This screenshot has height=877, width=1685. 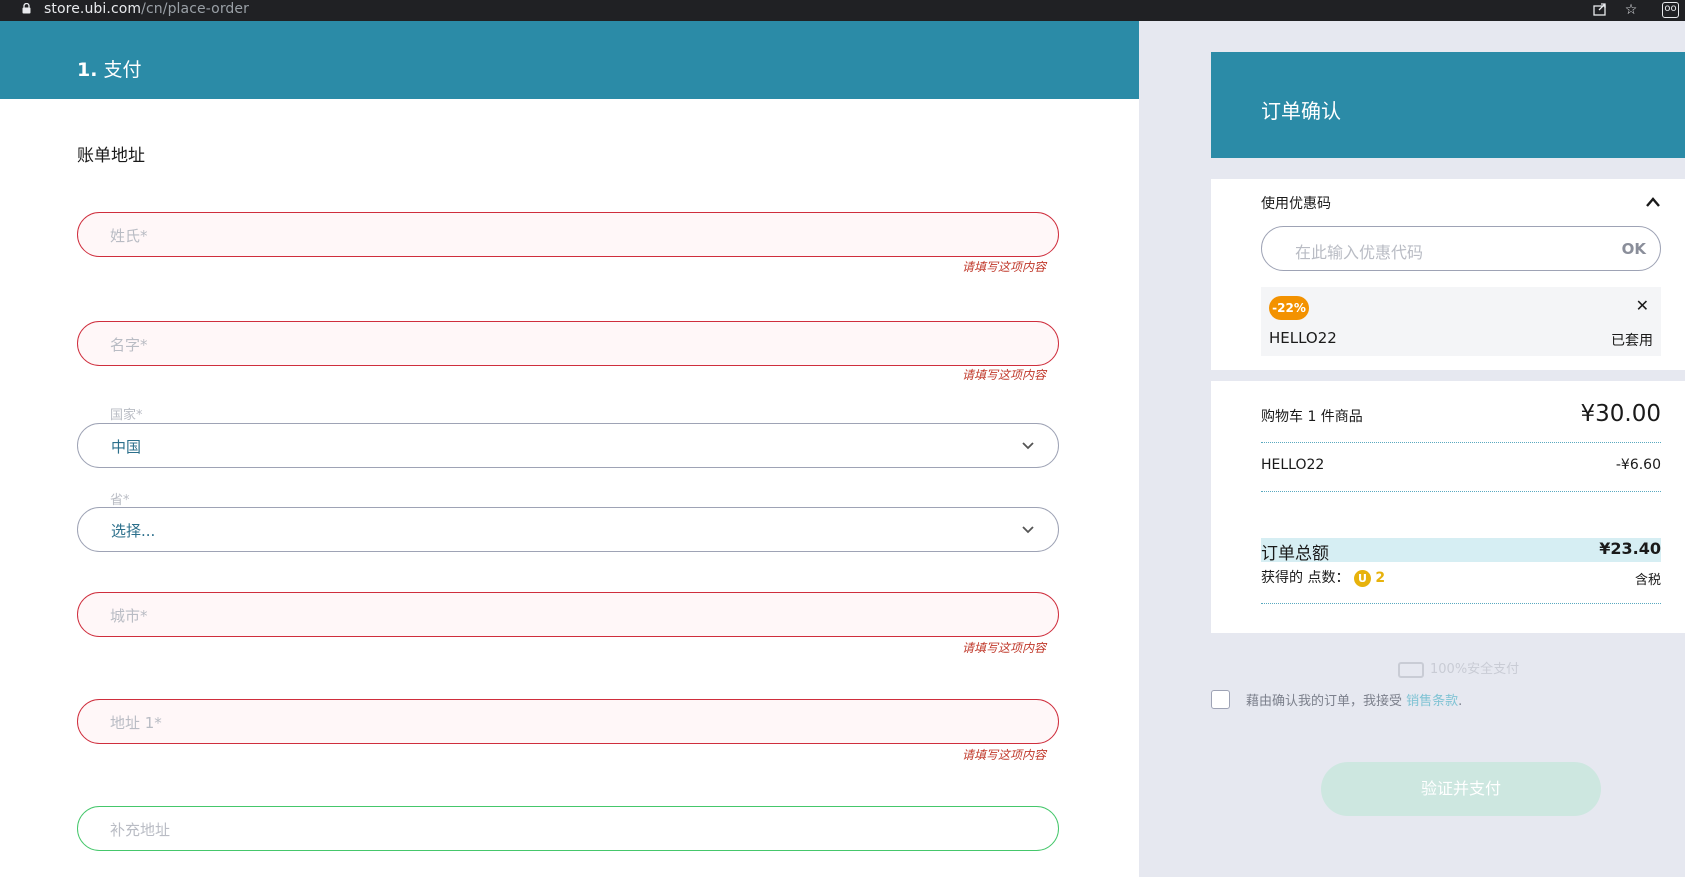 I want to click on address2-field: 补充地址, so click(x=568, y=828).